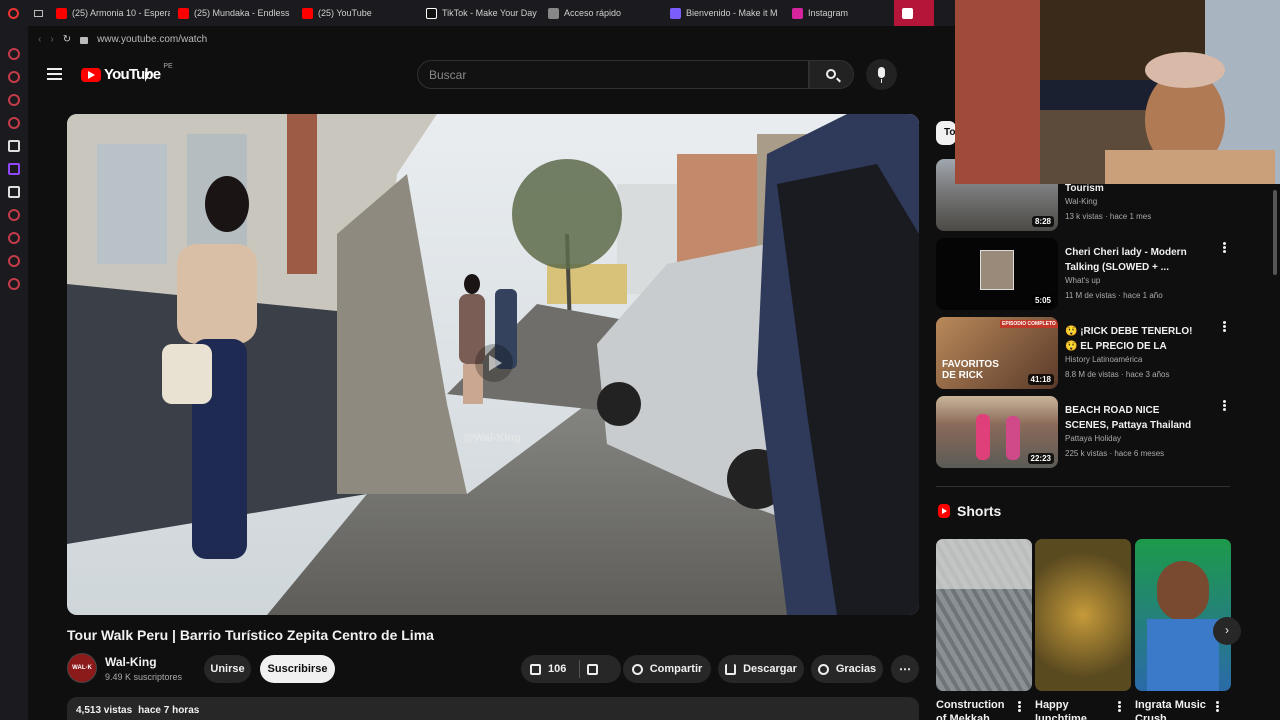 The width and height of the screenshot is (1280, 720). What do you see at coordinates (1108, 216) in the screenshot?
I see `recommendation-meta: 13 k vistas · hace 1 mes` at bounding box center [1108, 216].